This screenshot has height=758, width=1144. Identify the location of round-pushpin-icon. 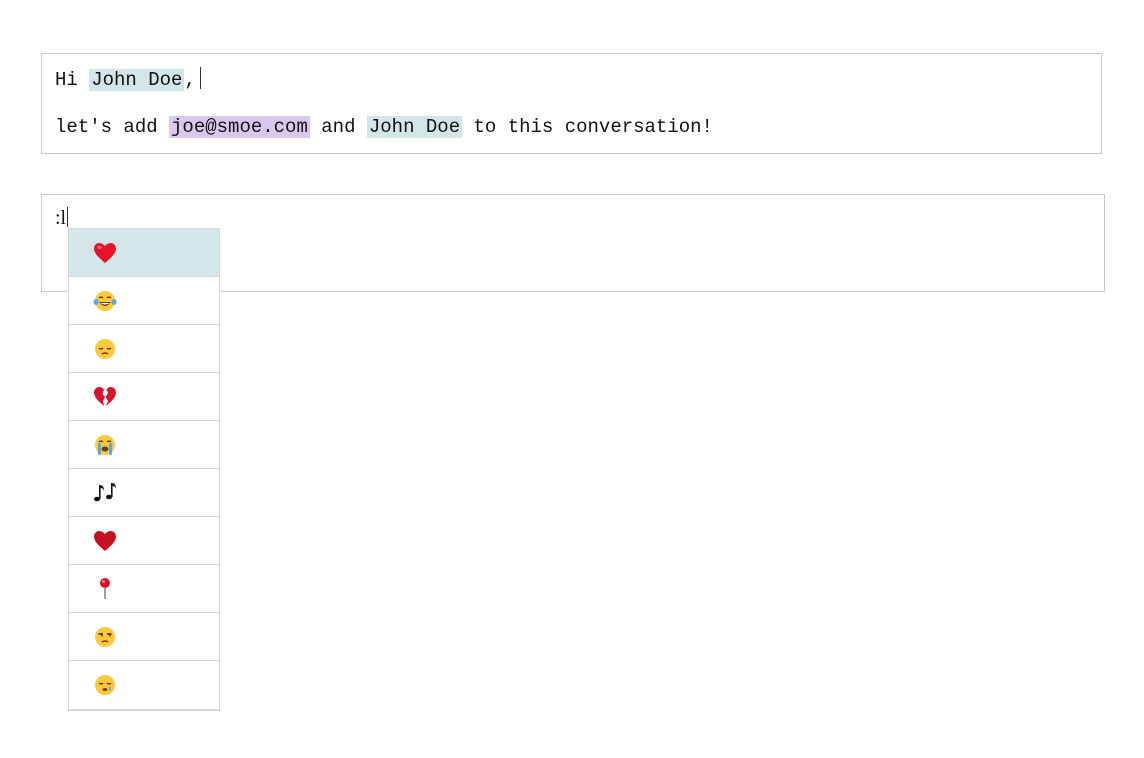
(105, 589).